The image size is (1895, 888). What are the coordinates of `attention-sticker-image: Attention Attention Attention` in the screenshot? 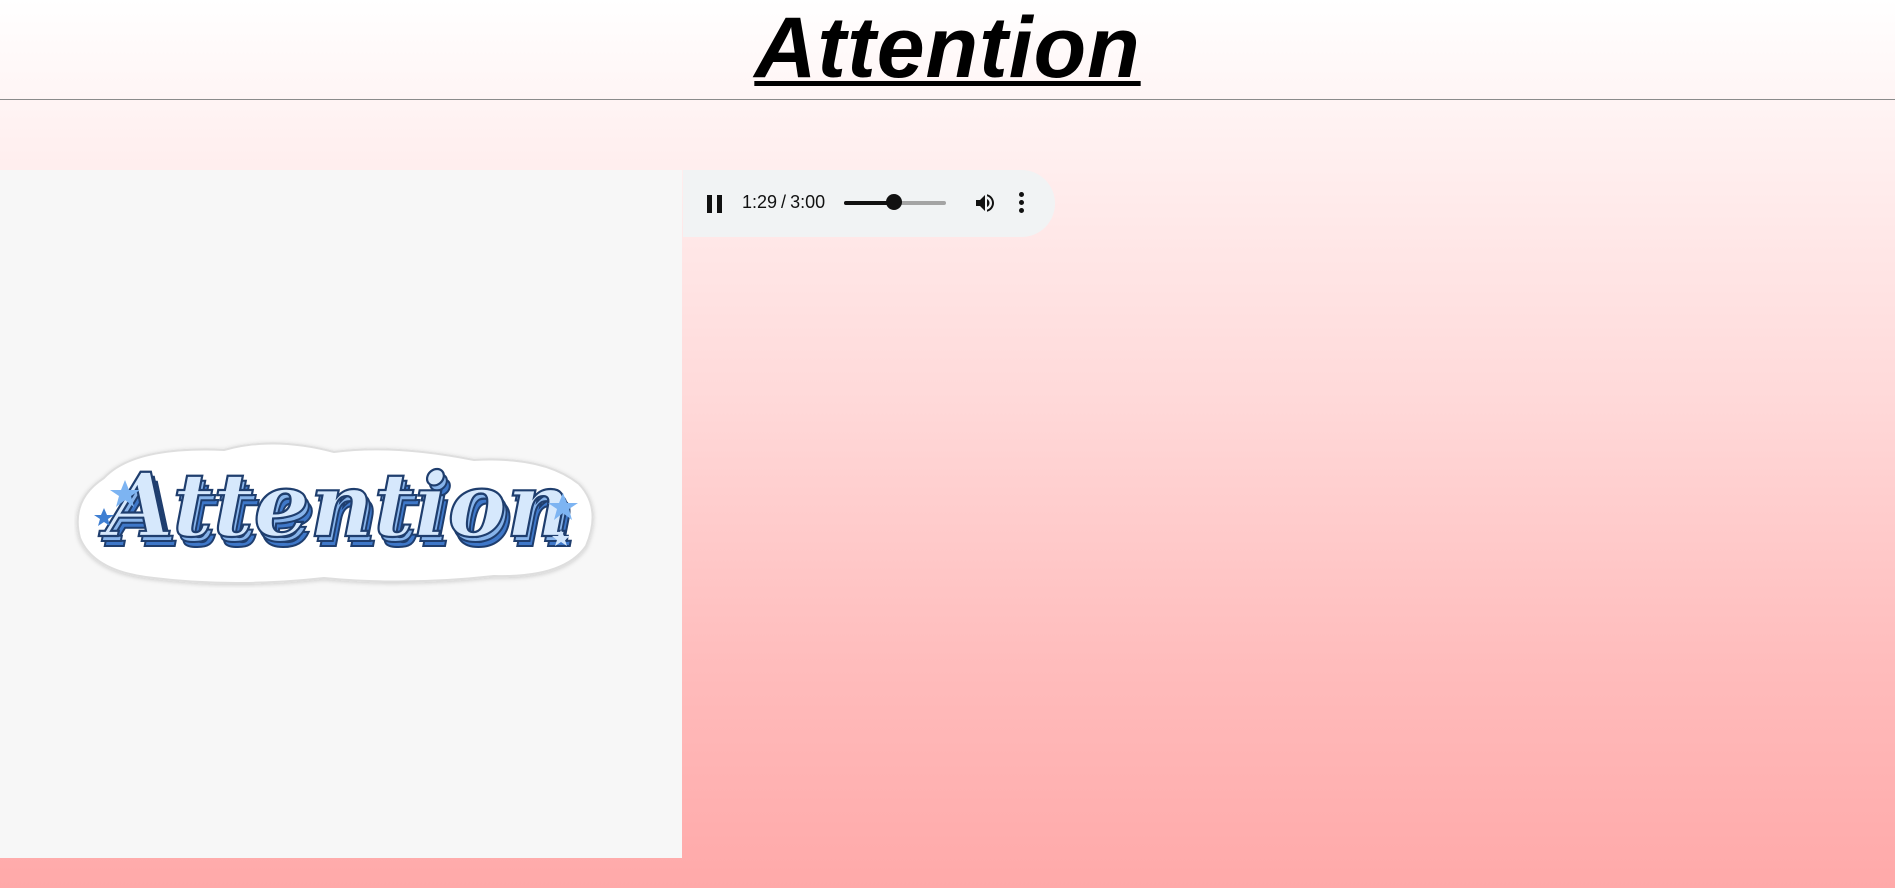 It's located at (335, 513).